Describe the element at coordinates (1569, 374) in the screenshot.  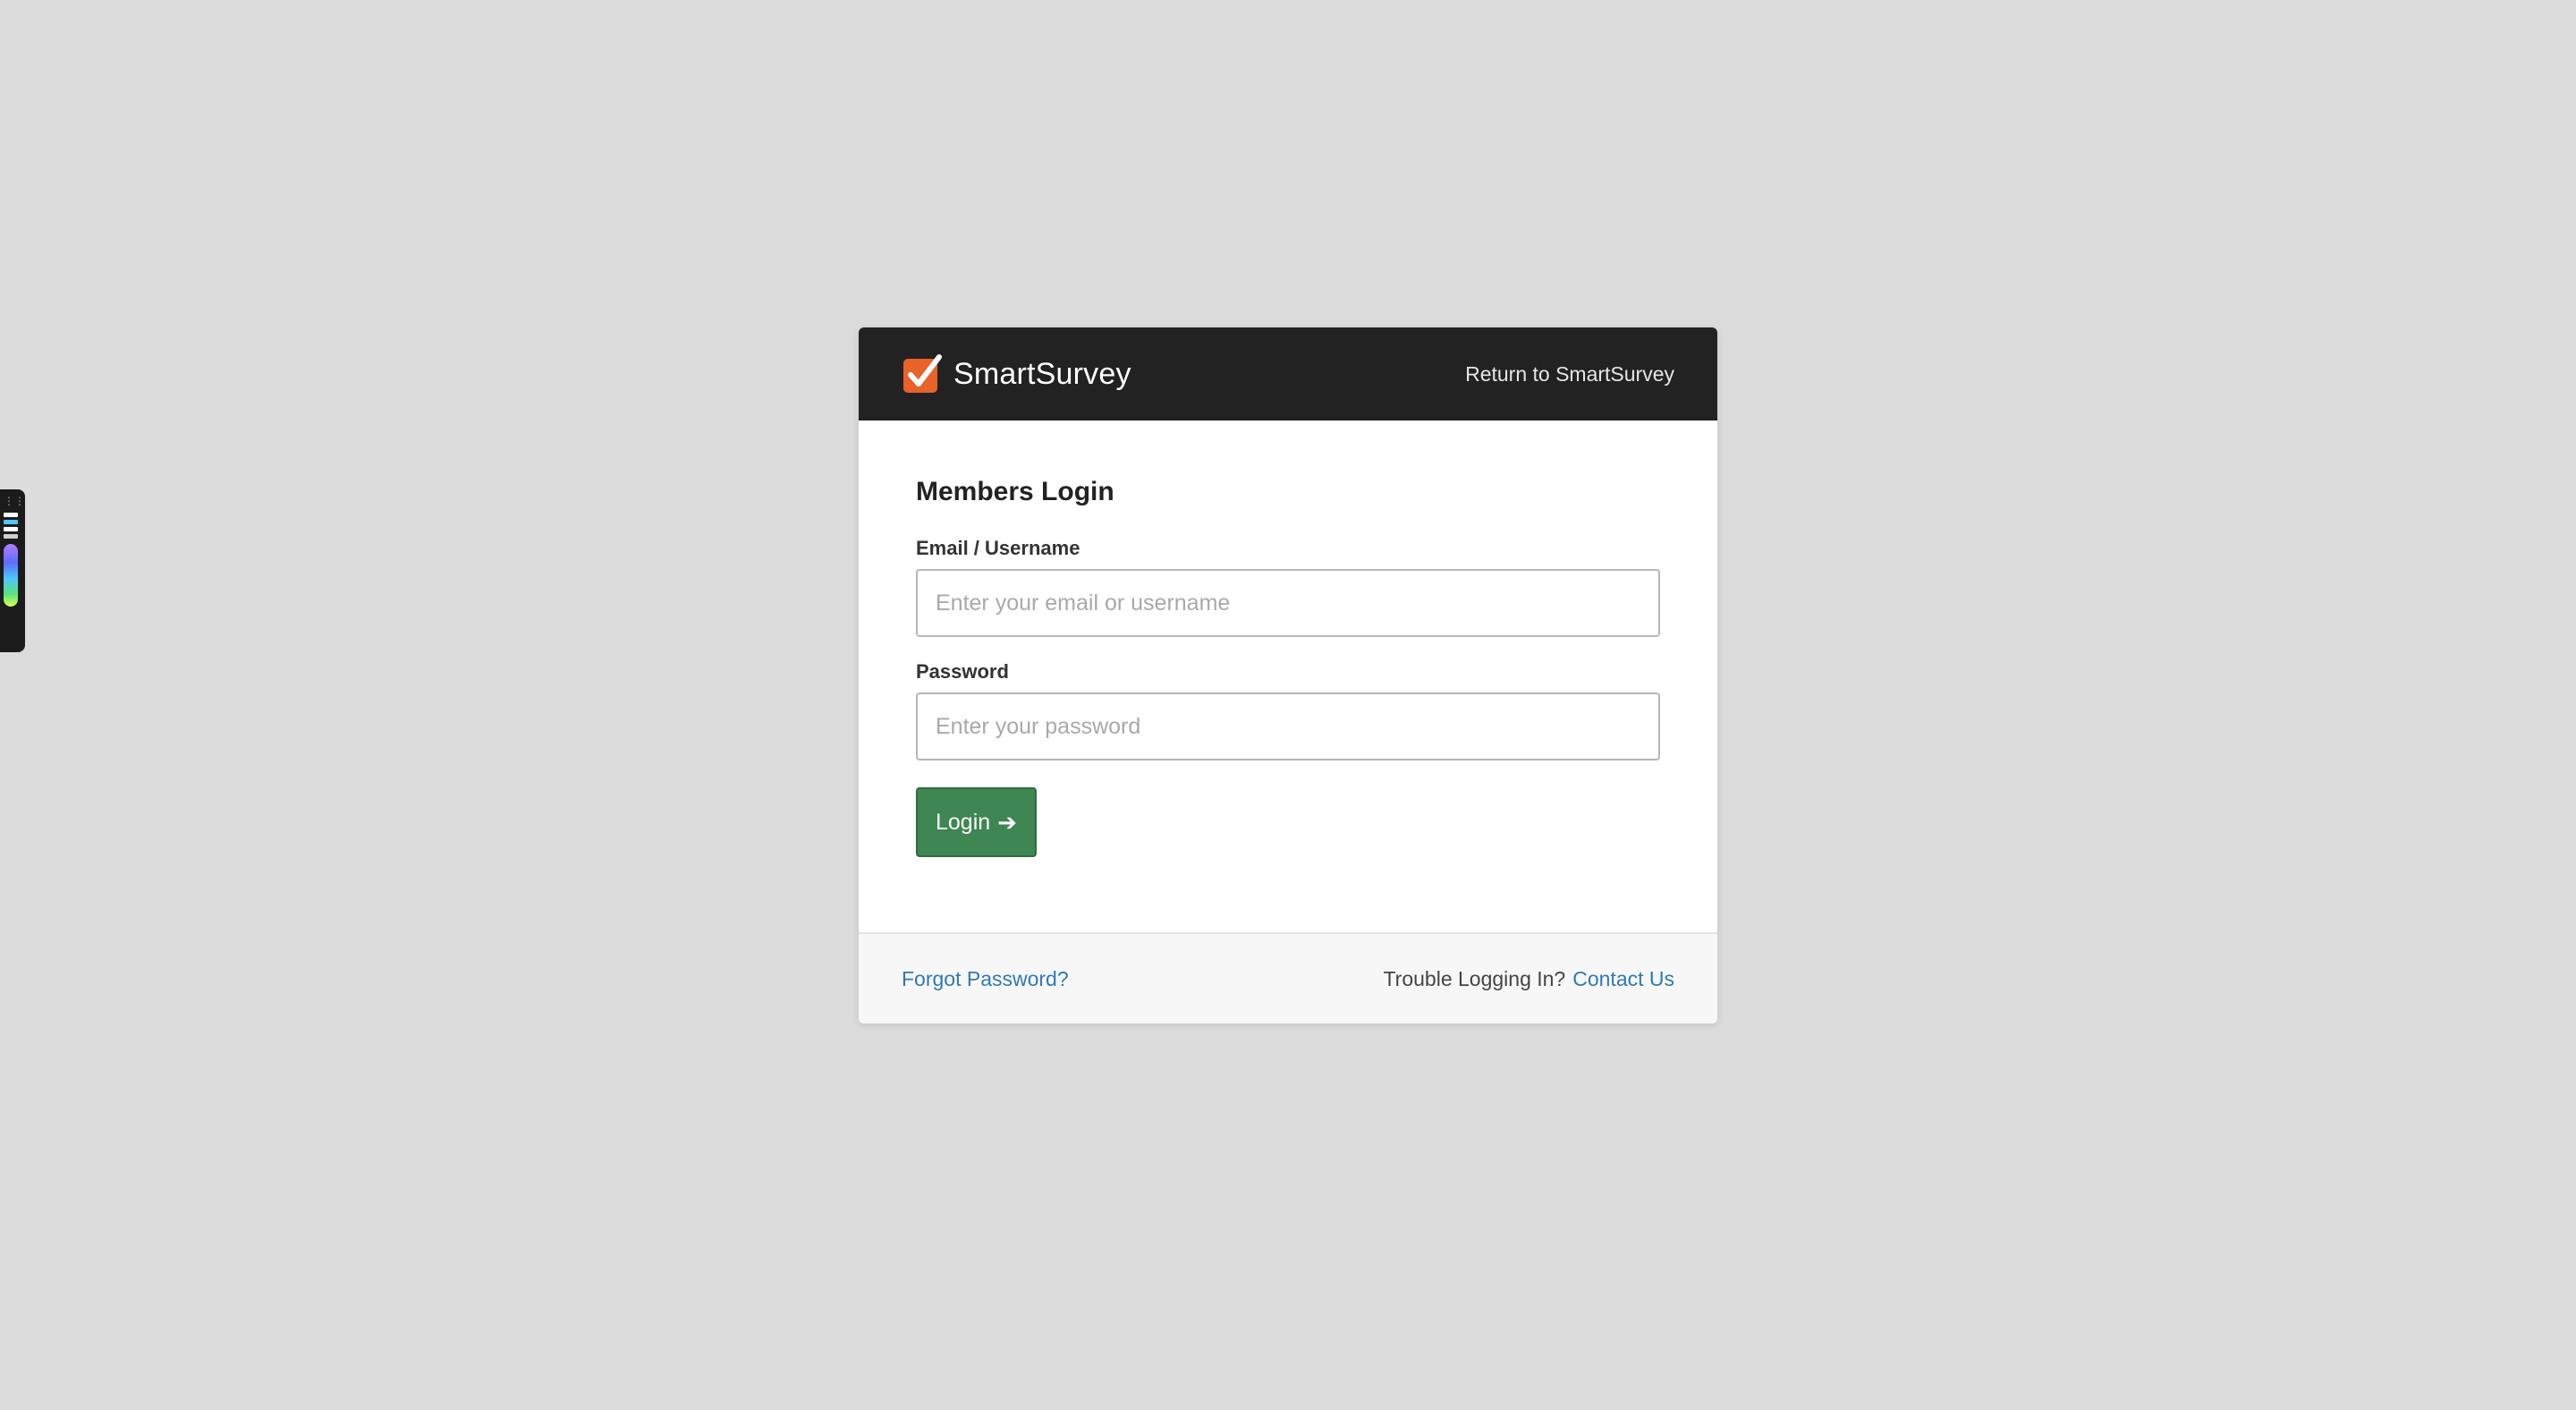
I see `return-link: Return to SmartSurvey` at that location.